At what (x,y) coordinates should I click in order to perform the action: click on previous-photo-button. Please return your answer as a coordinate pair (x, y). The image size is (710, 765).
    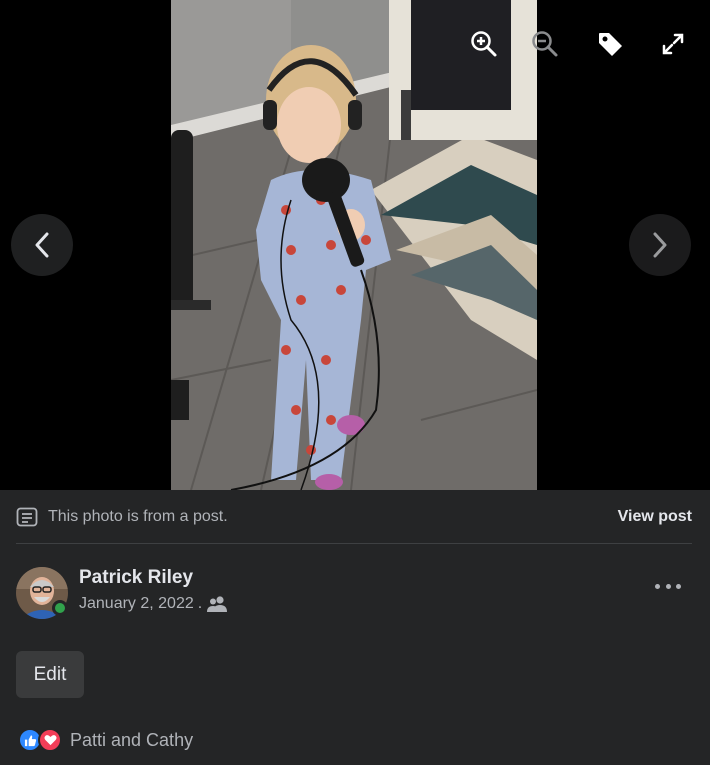
    Looking at the image, I should click on (42, 245).